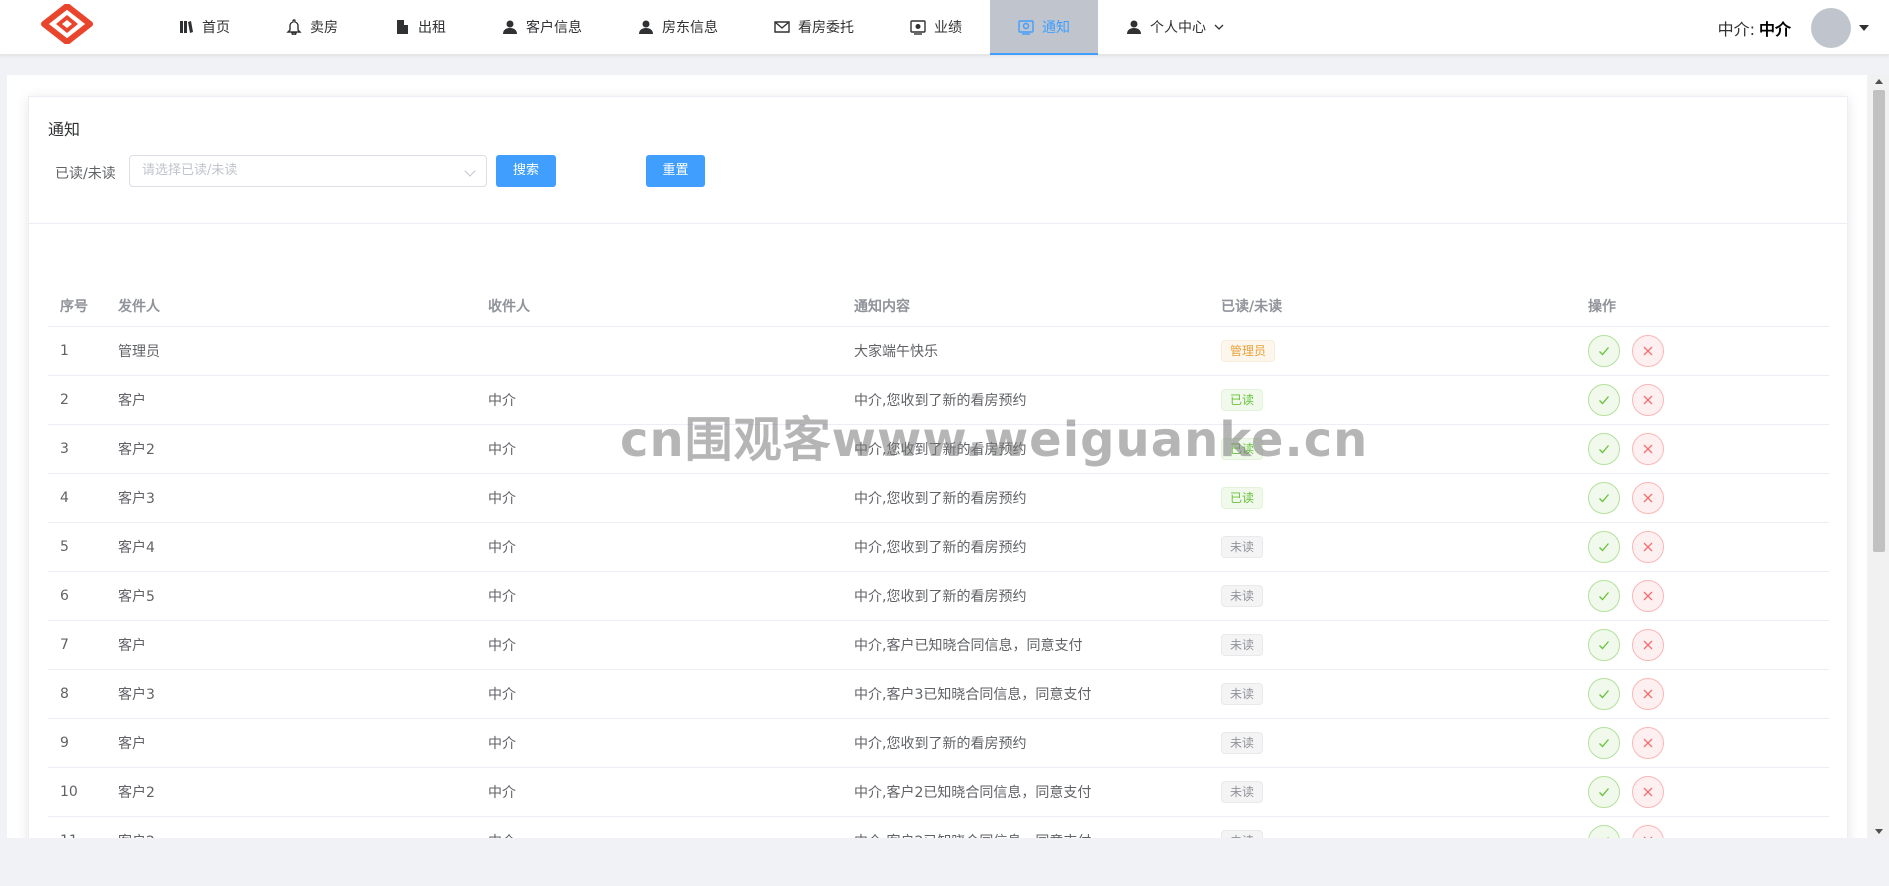  Describe the element at coordinates (1248, 351) in the screenshot. I see `status-badge: 管理员` at that location.